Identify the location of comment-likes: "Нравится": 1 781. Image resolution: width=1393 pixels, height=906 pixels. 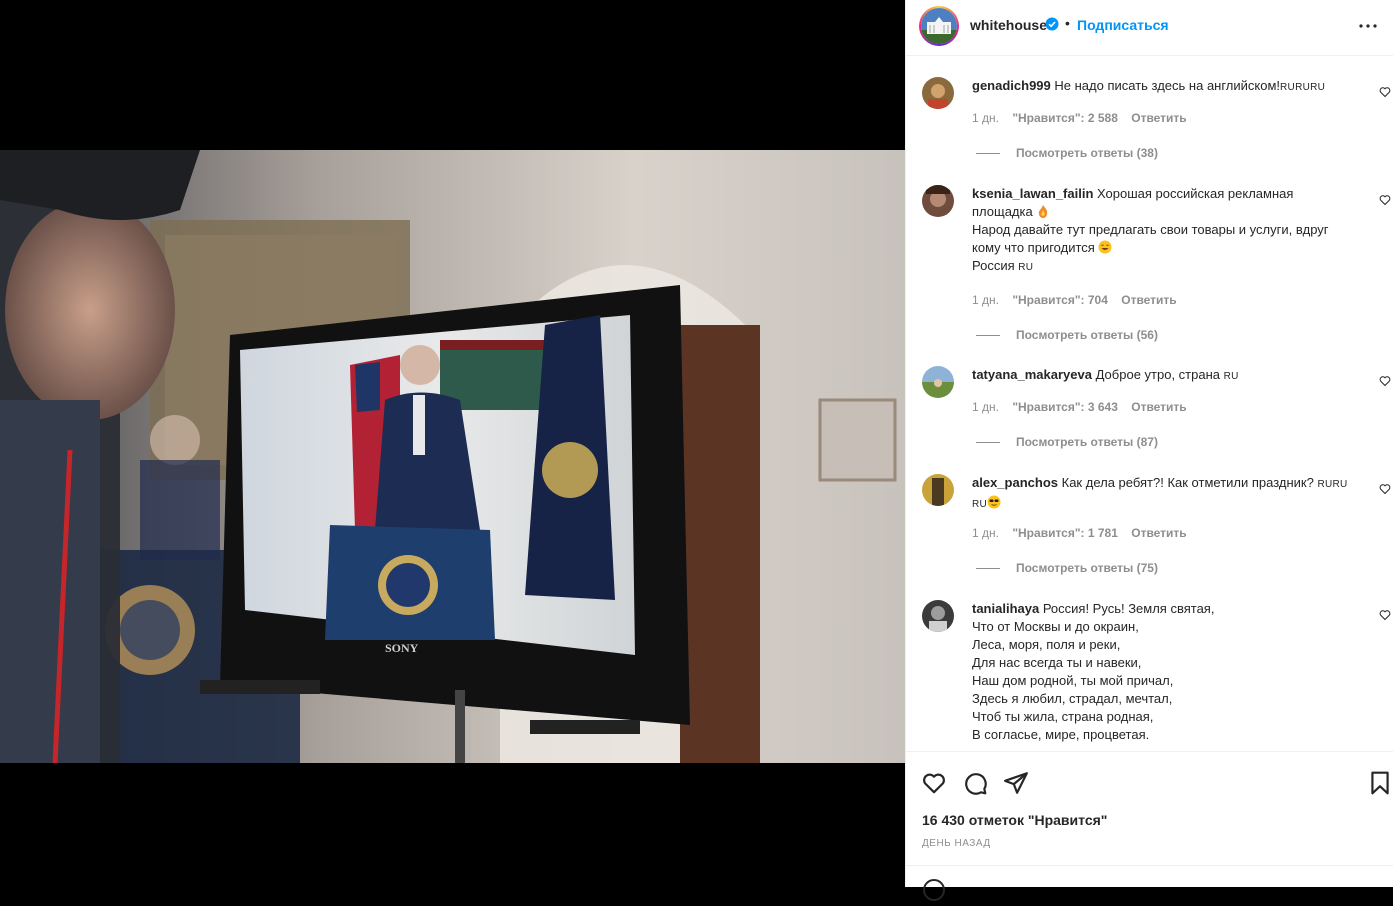
(1065, 533).